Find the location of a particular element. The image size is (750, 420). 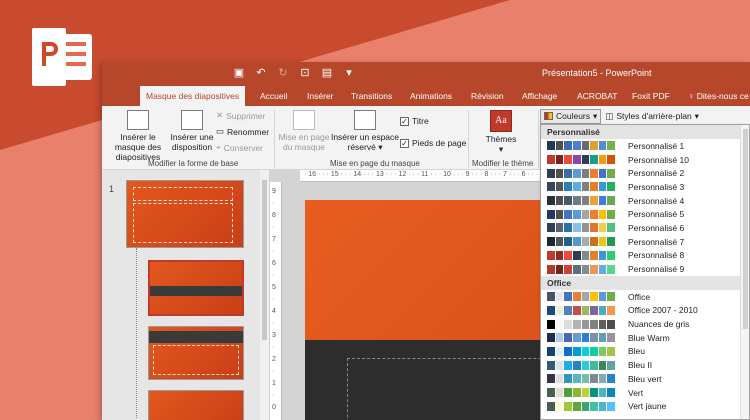

tab-acrobat: ACROBAT is located at coordinates (597, 96).